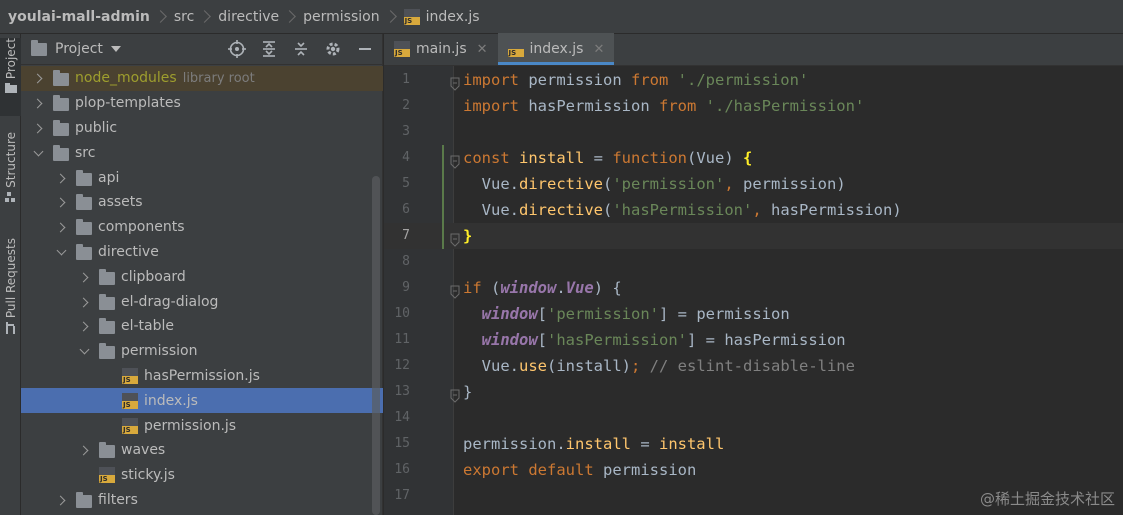 The image size is (1123, 515). I want to click on tree-item-label: plop-templates, so click(128, 103).